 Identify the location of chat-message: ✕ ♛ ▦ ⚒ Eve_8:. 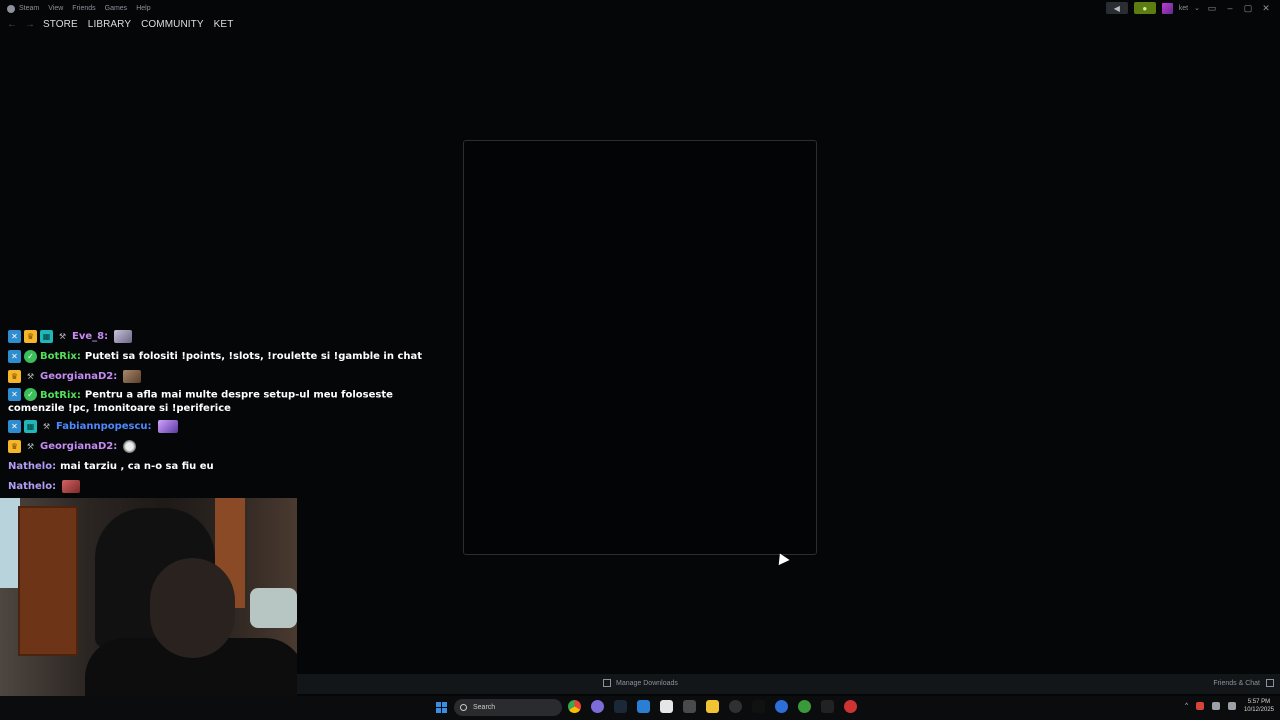
(218, 336).